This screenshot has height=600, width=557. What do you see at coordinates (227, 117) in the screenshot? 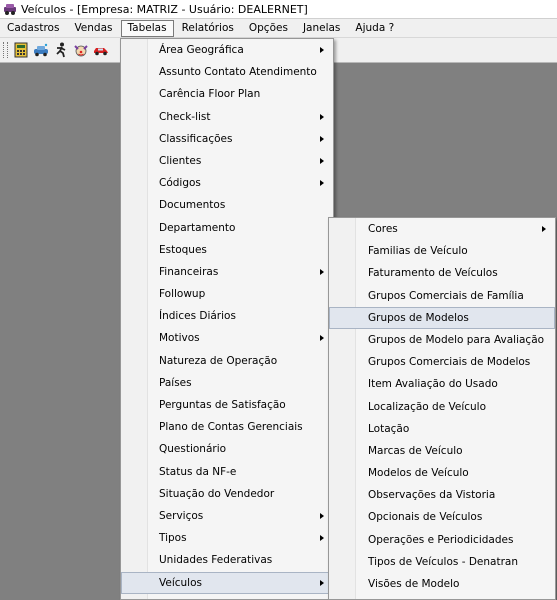
I see `tabelas-item-check-list: Check-list` at bounding box center [227, 117].